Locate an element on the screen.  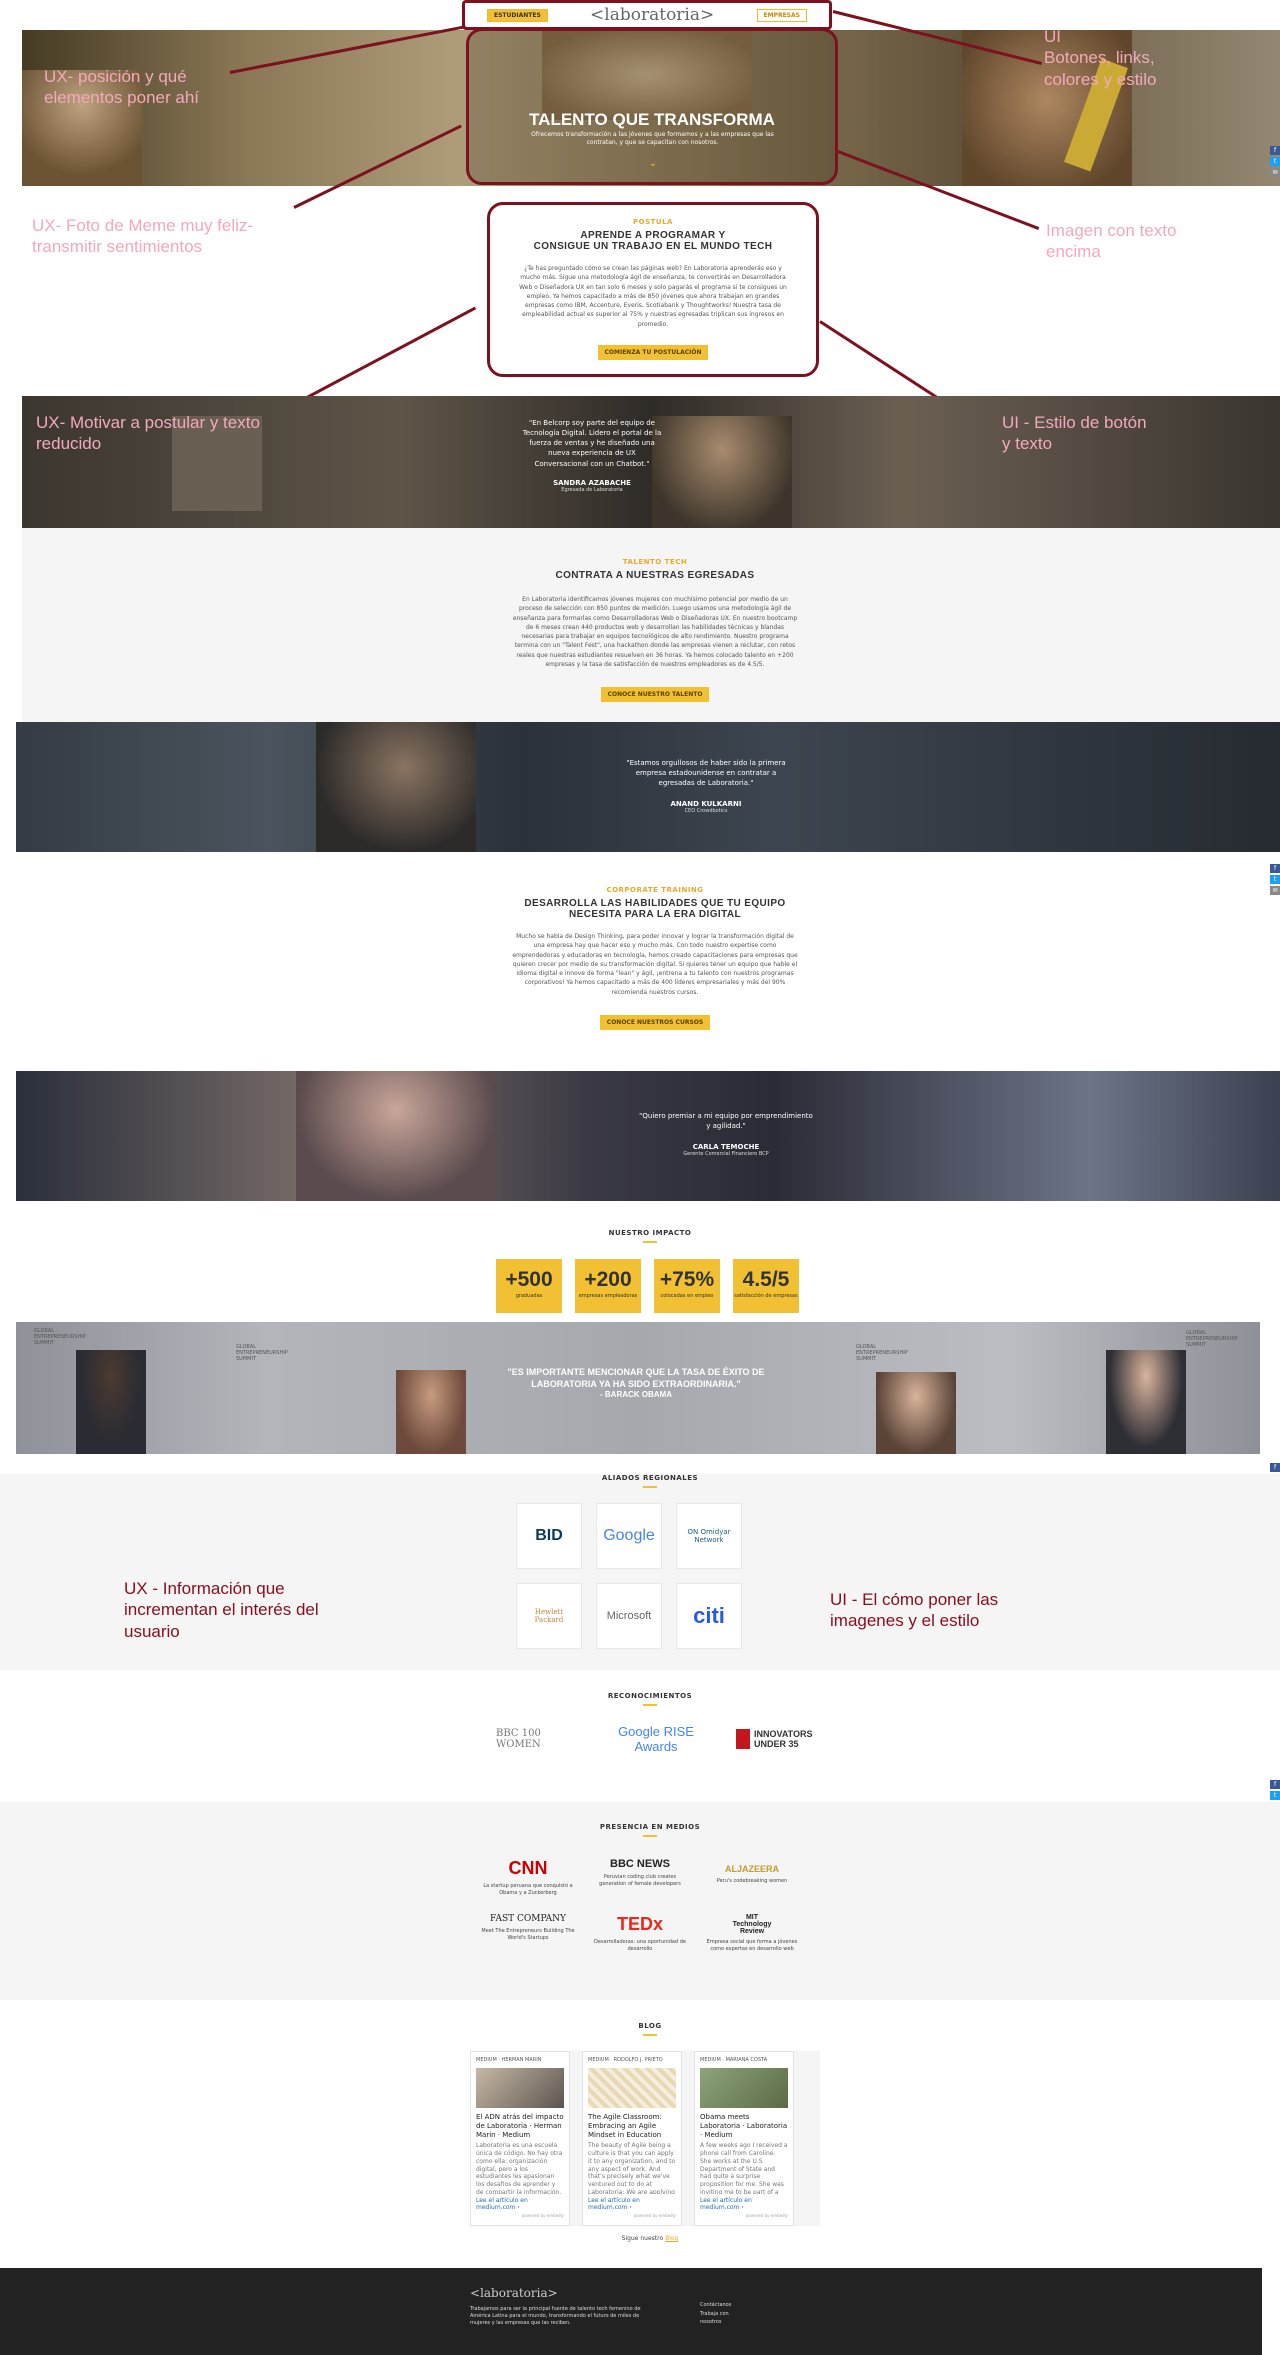
aljazeera-logo: ALJAZEERA is located at coordinates (751, 1869).